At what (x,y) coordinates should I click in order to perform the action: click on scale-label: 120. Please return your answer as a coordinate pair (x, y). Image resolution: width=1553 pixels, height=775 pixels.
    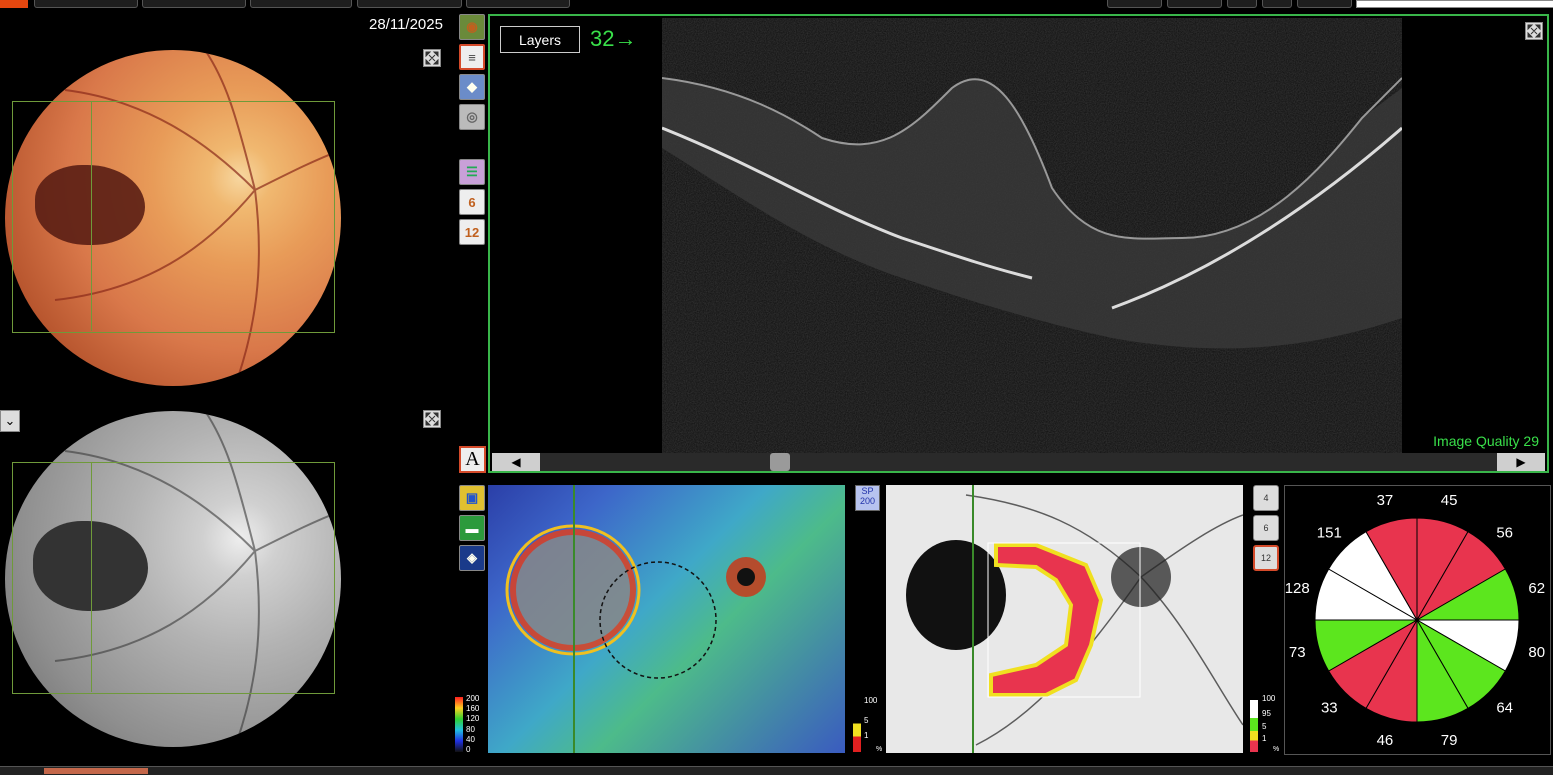
    Looking at the image, I should click on (473, 718).